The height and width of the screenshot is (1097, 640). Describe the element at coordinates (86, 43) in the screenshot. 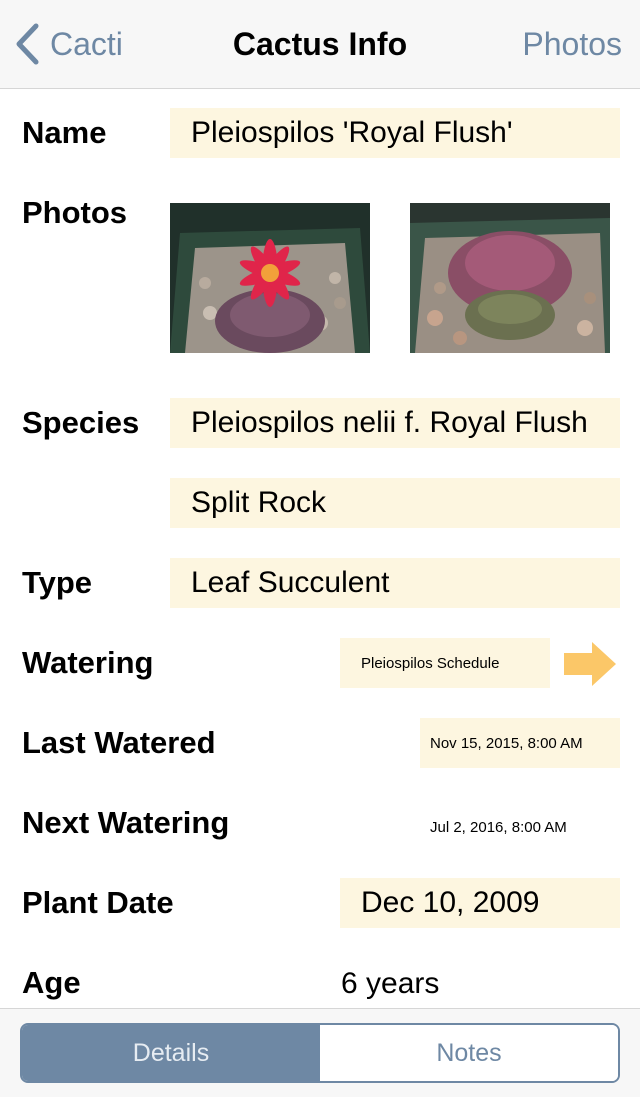

I see `back-button-label: Cacti` at that location.